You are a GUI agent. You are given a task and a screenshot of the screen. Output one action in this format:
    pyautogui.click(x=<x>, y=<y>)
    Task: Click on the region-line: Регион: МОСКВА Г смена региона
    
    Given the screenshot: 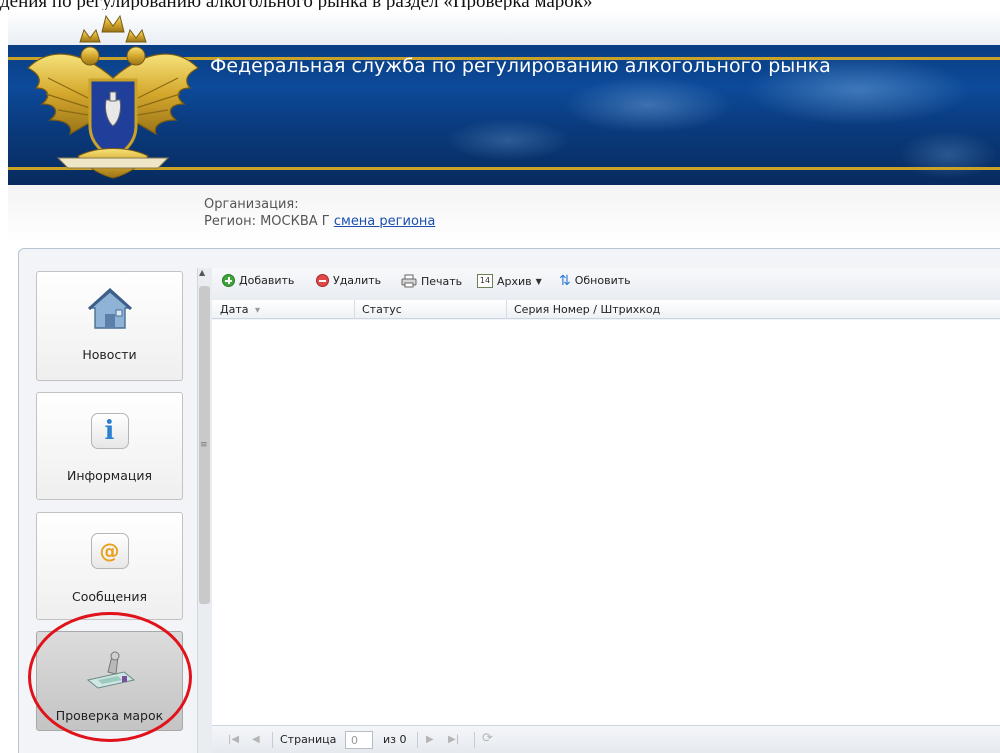 What is the action you would take?
    pyautogui.click(x=319, y=221)
    